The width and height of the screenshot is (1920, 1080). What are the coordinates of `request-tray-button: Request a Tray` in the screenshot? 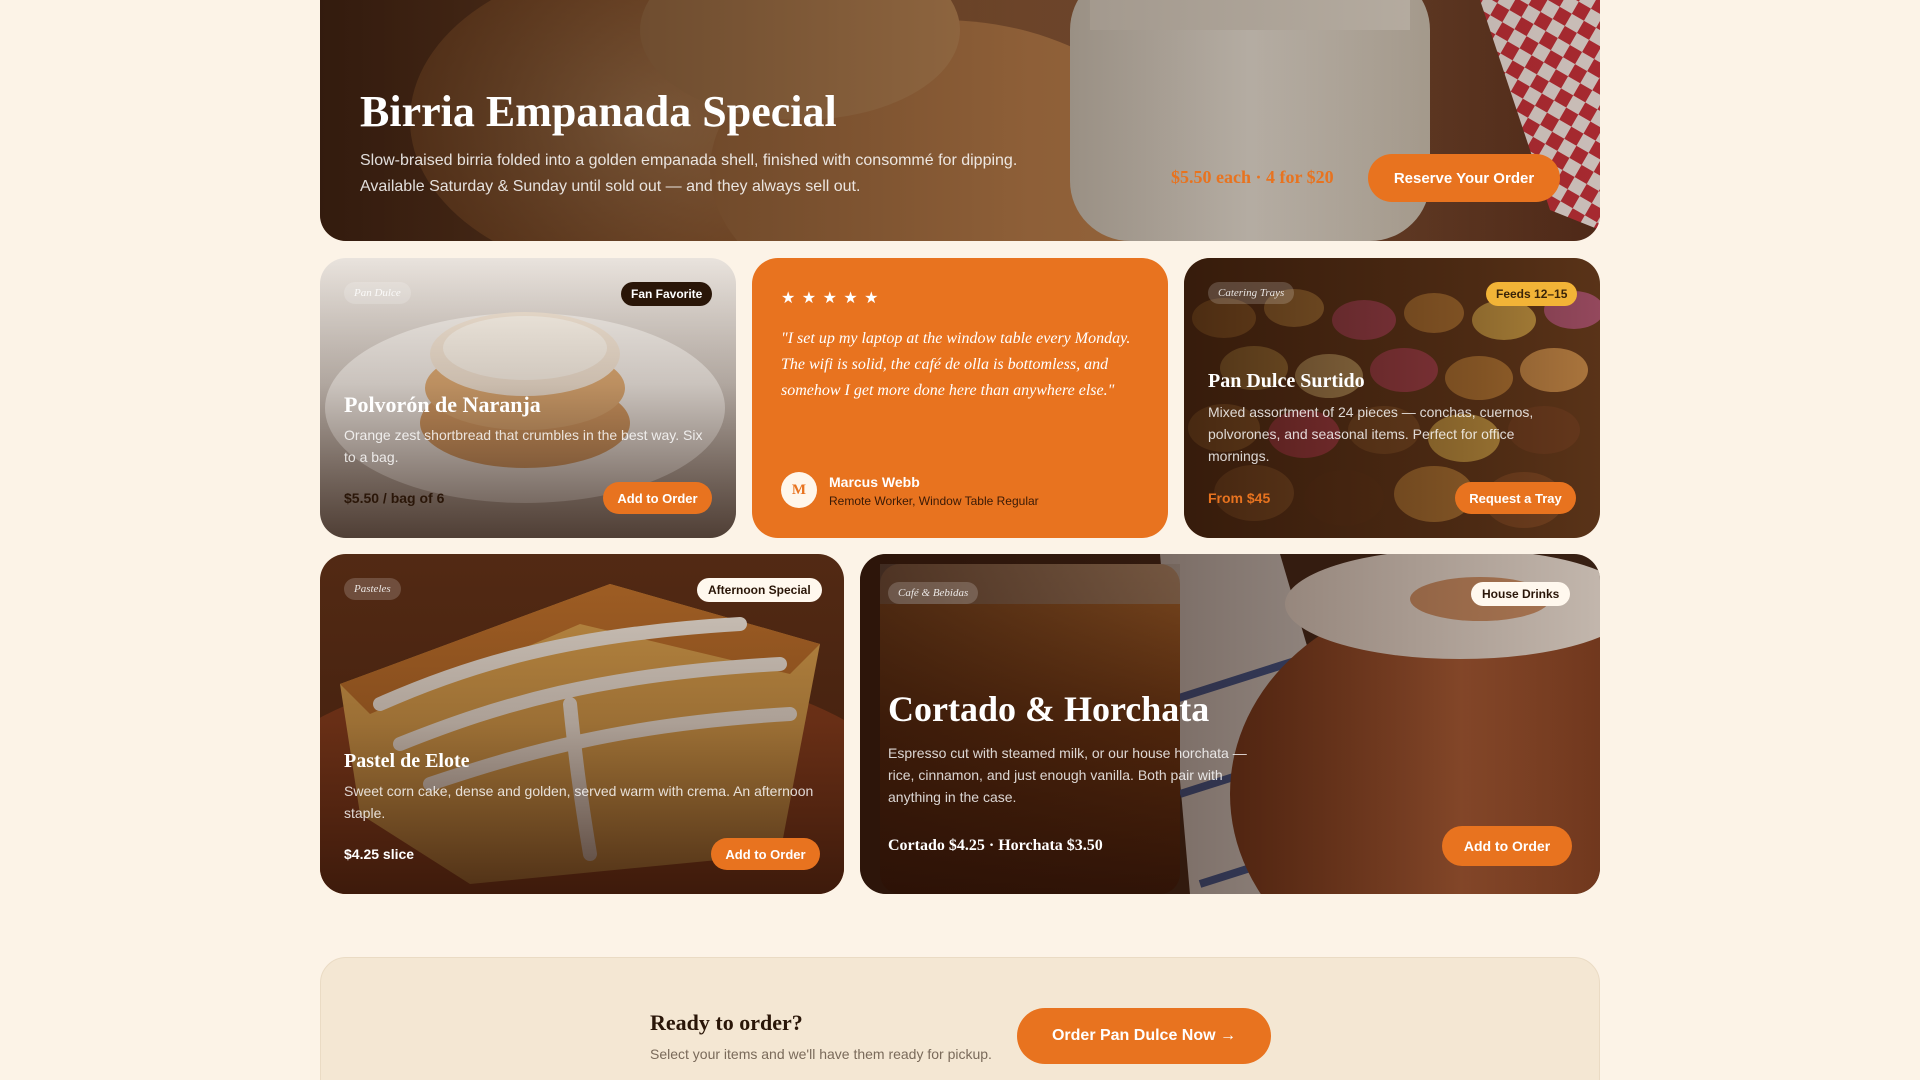 It's located at (1515, 498).